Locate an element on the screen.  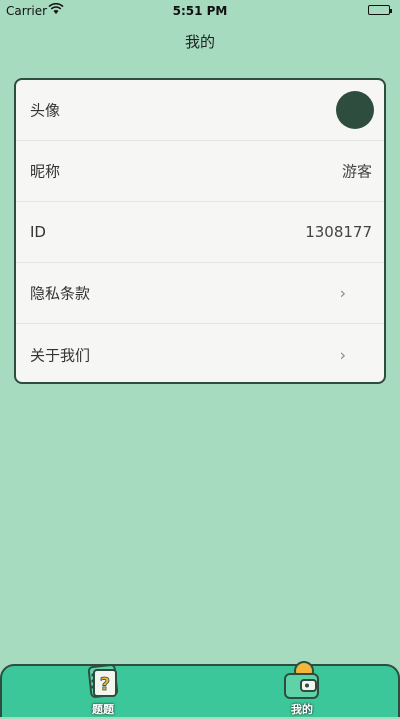
nickname-row: 昵称 游客 is located at coordinates (200, 171).